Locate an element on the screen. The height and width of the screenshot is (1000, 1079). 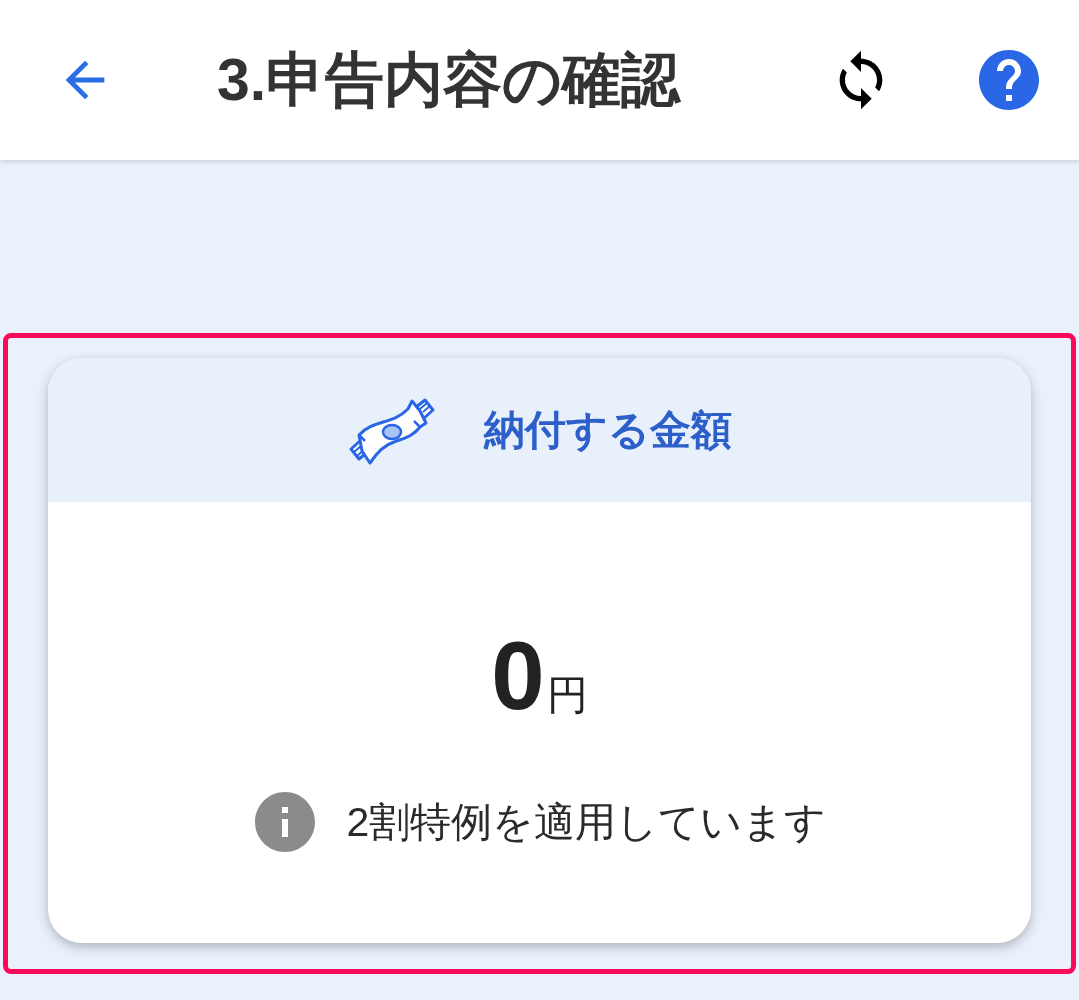
card-title: 納付する金額 is located at coordinates (607, 430).